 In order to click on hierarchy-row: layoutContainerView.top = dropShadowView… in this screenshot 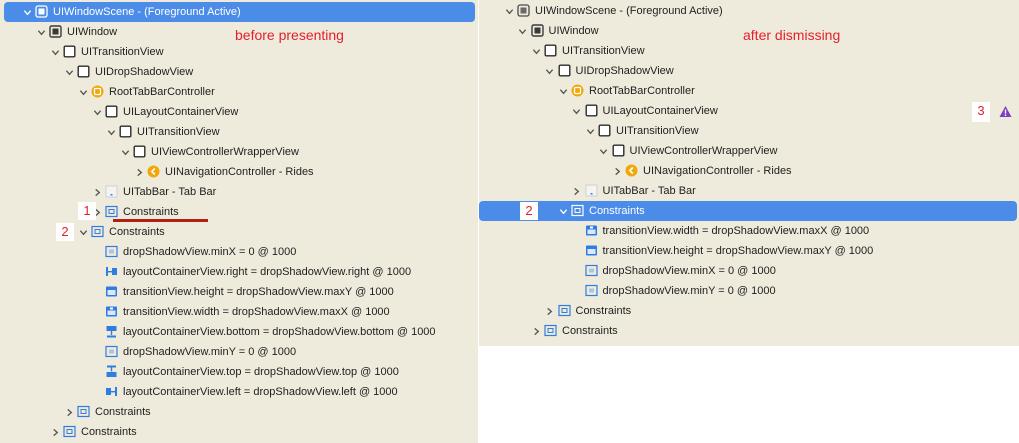, I will do `click(239, 372)`.